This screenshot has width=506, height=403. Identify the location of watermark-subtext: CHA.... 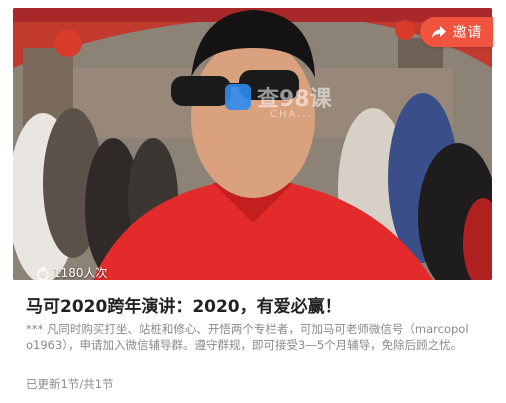
(291, 114).